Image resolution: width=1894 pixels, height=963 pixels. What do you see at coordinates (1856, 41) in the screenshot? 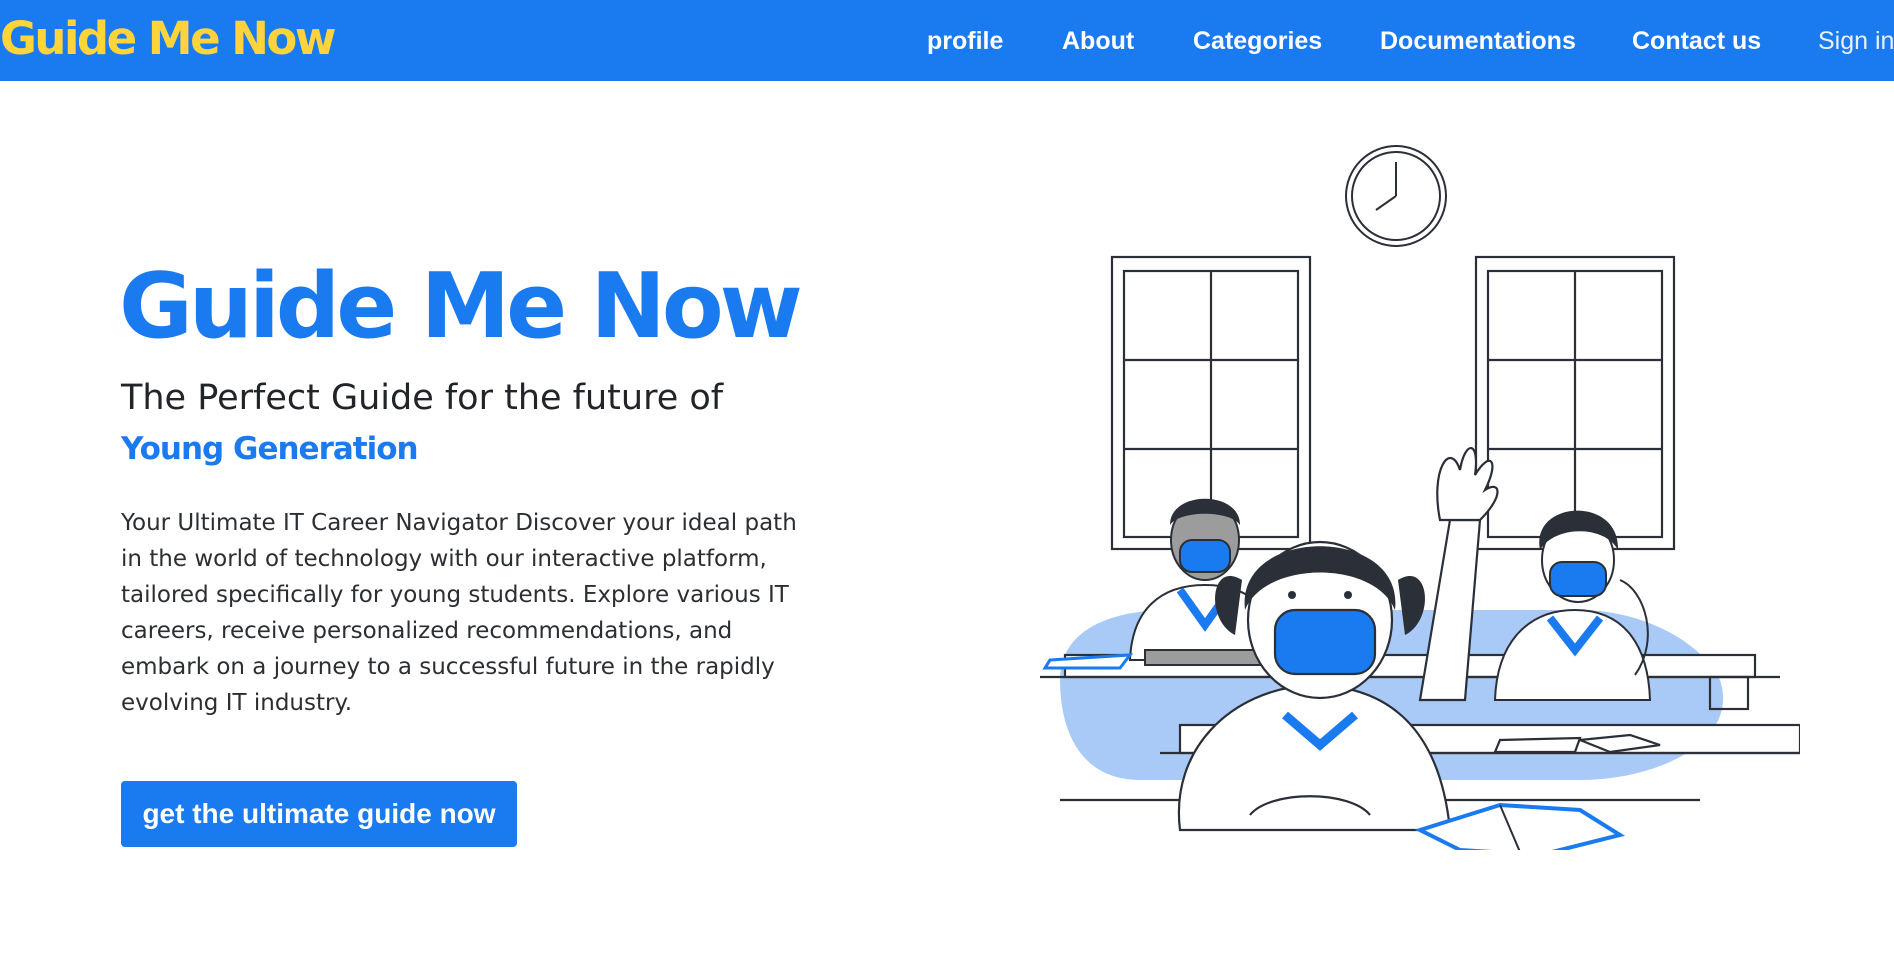
I see `nav-link-sign-in: Sign in` at bounding box center [1856, 41].